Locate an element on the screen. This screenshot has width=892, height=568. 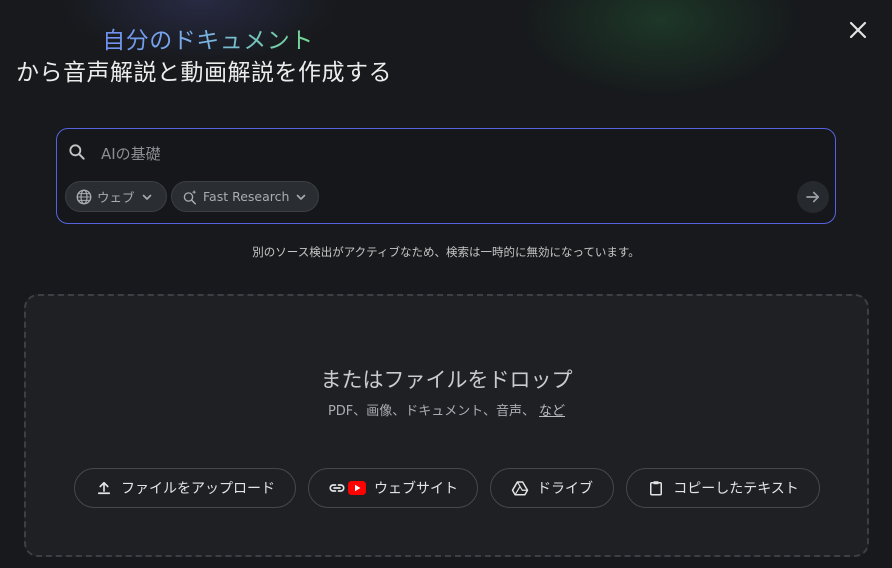
arrow-right-icon is located at coordinates (813, 197).